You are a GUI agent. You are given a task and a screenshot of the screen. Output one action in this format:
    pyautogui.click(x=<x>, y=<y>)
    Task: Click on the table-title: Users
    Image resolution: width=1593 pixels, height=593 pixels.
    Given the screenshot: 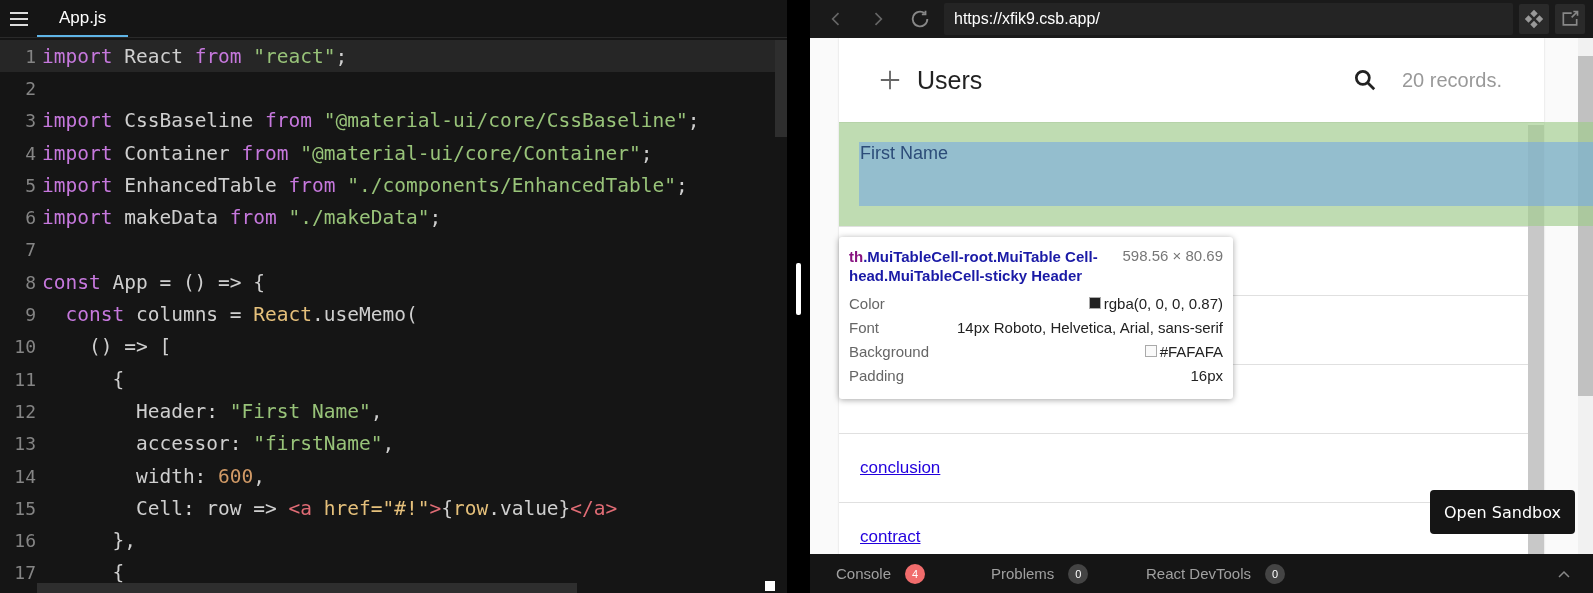 What is the action you would take?
    pyautogui.click(x=950, y=80)
    